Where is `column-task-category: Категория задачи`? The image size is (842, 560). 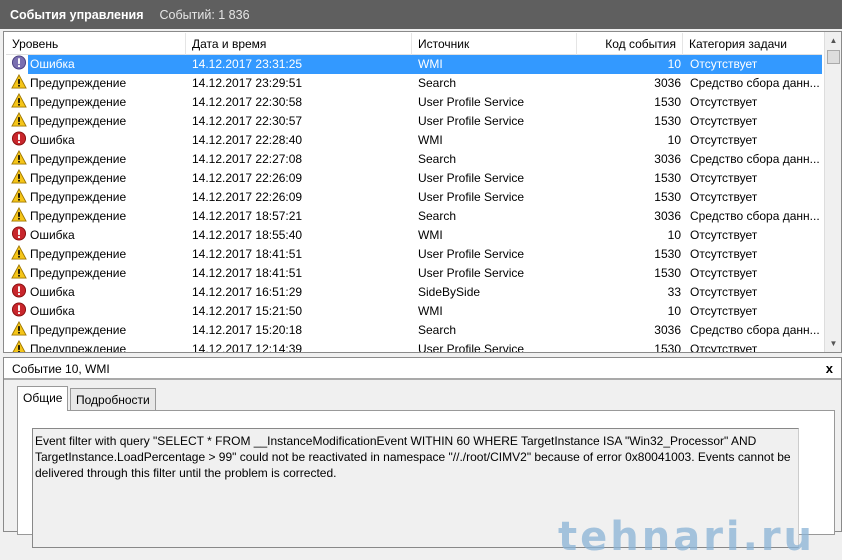 column-task-category: Категория задачи is located at coordinates (752, 44).